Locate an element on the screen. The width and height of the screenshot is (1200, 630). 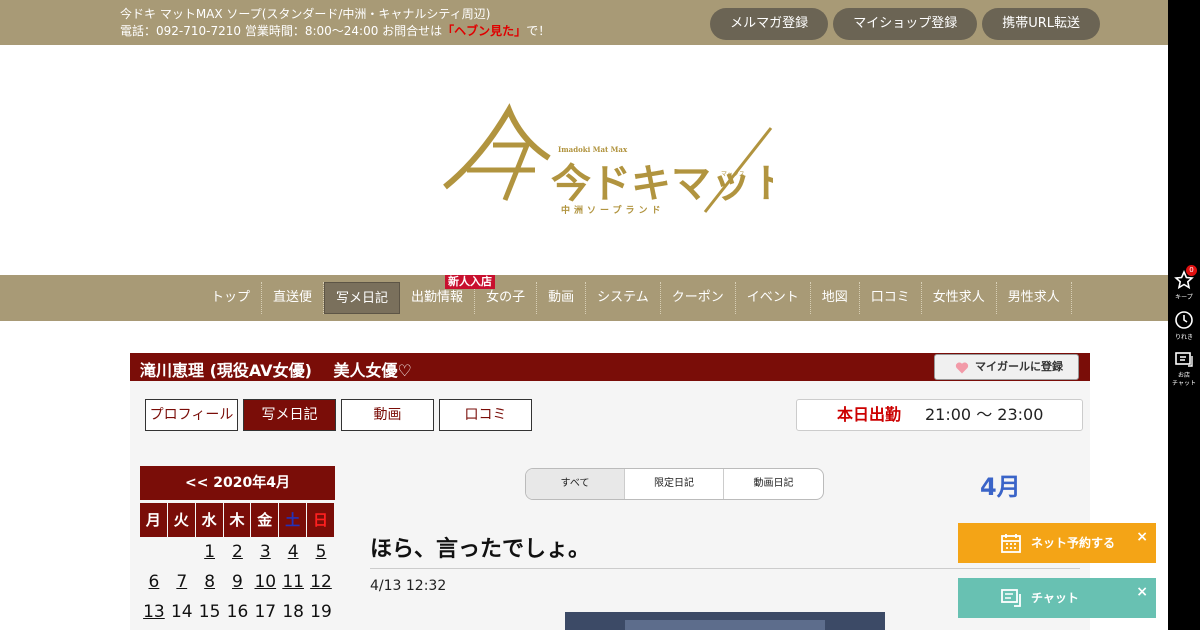
reserve-close-icon: × is located at coordinates (1142, 537).